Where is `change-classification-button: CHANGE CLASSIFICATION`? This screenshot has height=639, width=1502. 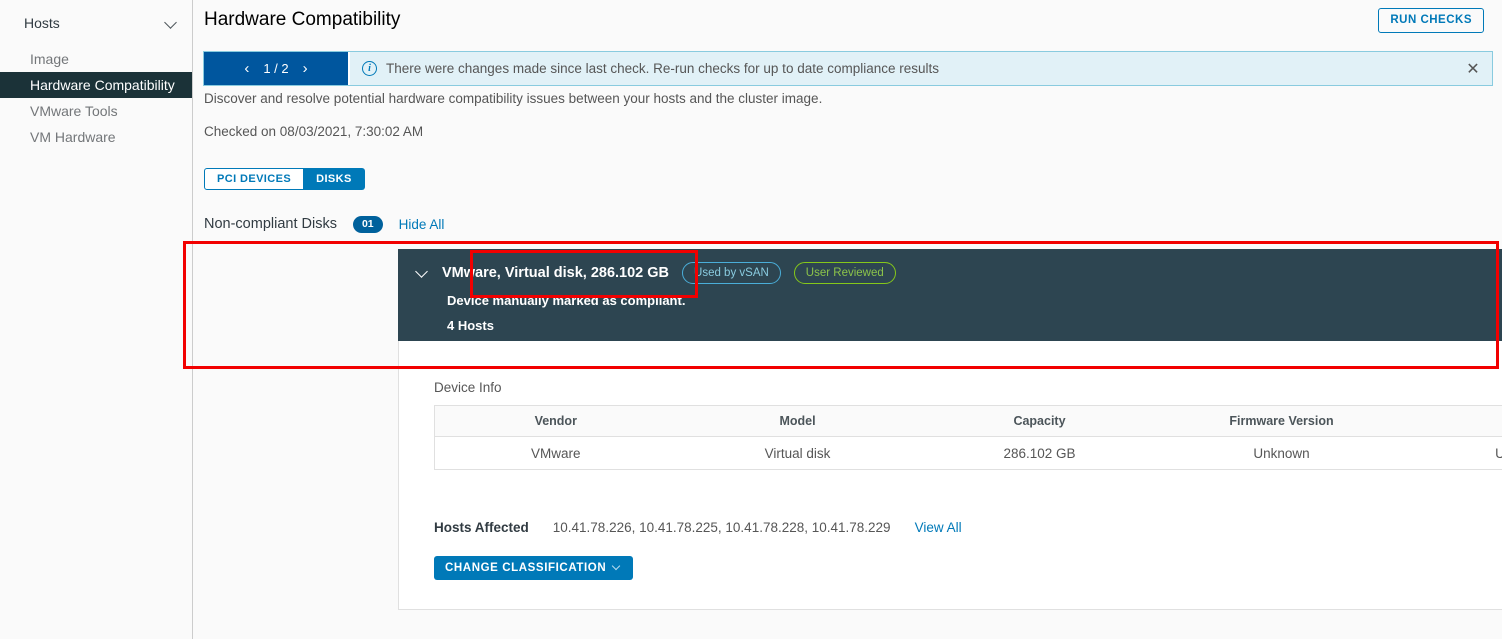
change-classification-button: CHANGE CLASSIFICATION is located at coordinates (534, 568).